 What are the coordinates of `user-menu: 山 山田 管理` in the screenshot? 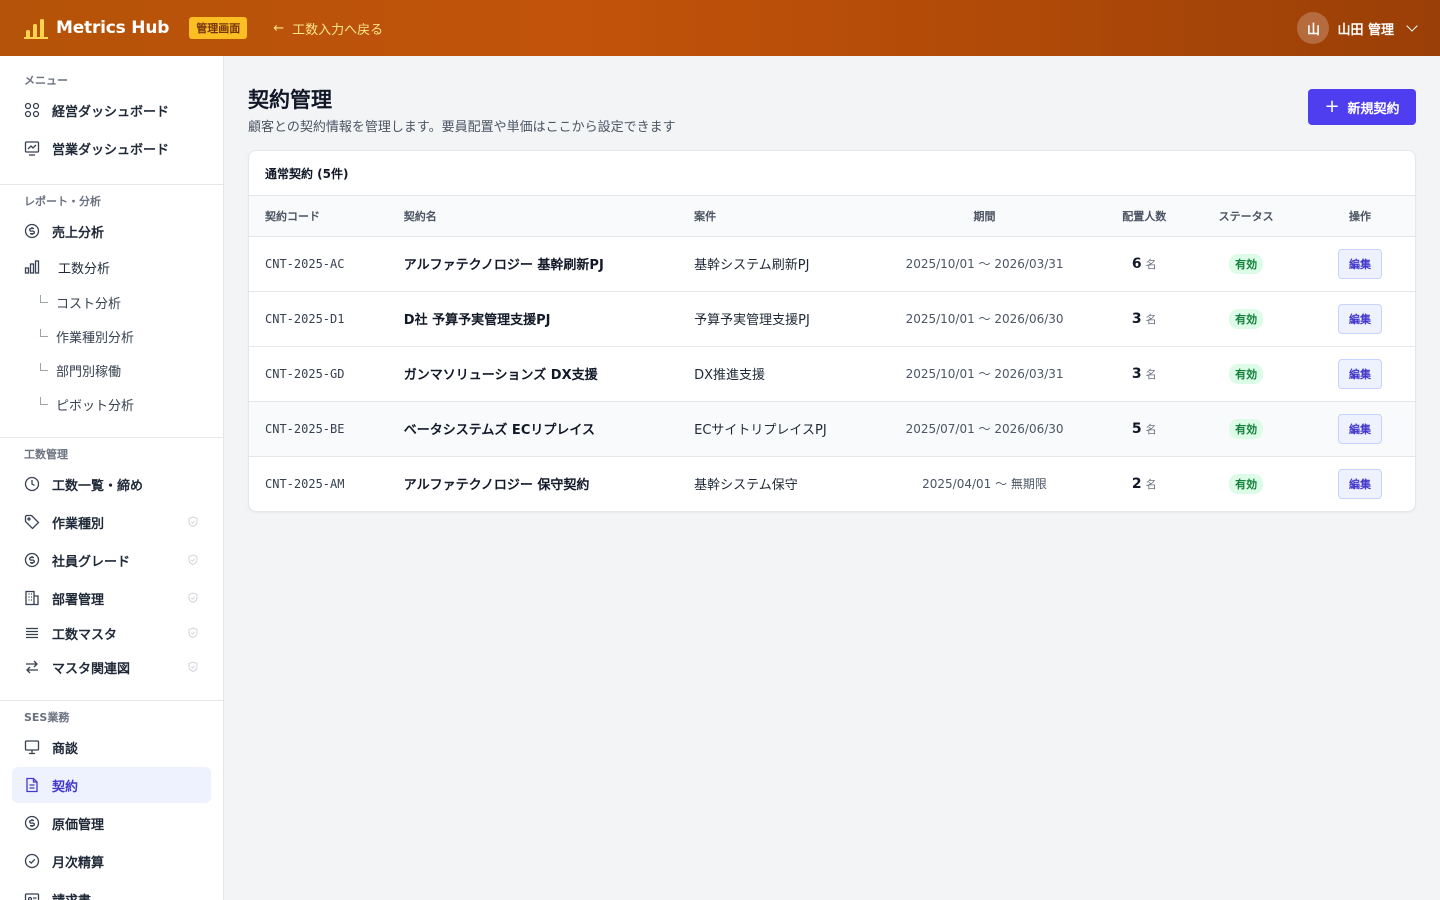 It's located at (1357, 28).